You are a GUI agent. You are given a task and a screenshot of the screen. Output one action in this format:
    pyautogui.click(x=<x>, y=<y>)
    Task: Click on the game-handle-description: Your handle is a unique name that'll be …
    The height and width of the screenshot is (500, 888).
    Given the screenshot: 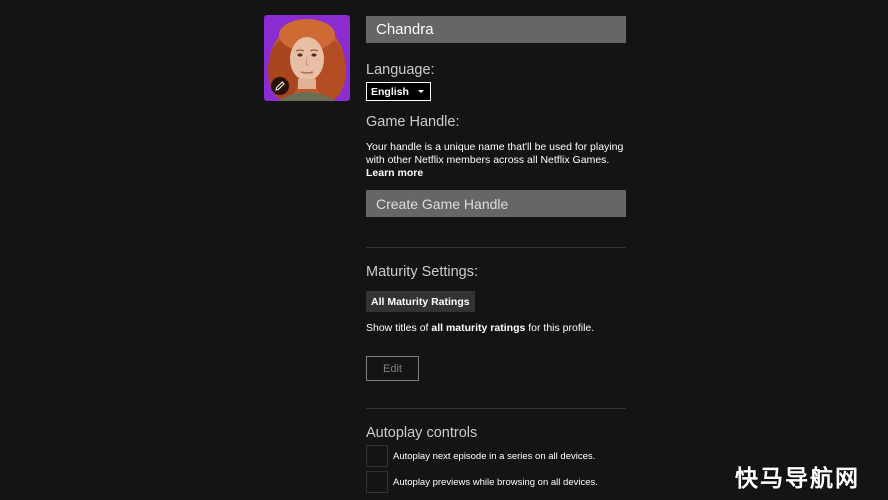 What is the action you would take?
    pyautogui.click(x=497, y=160)
    